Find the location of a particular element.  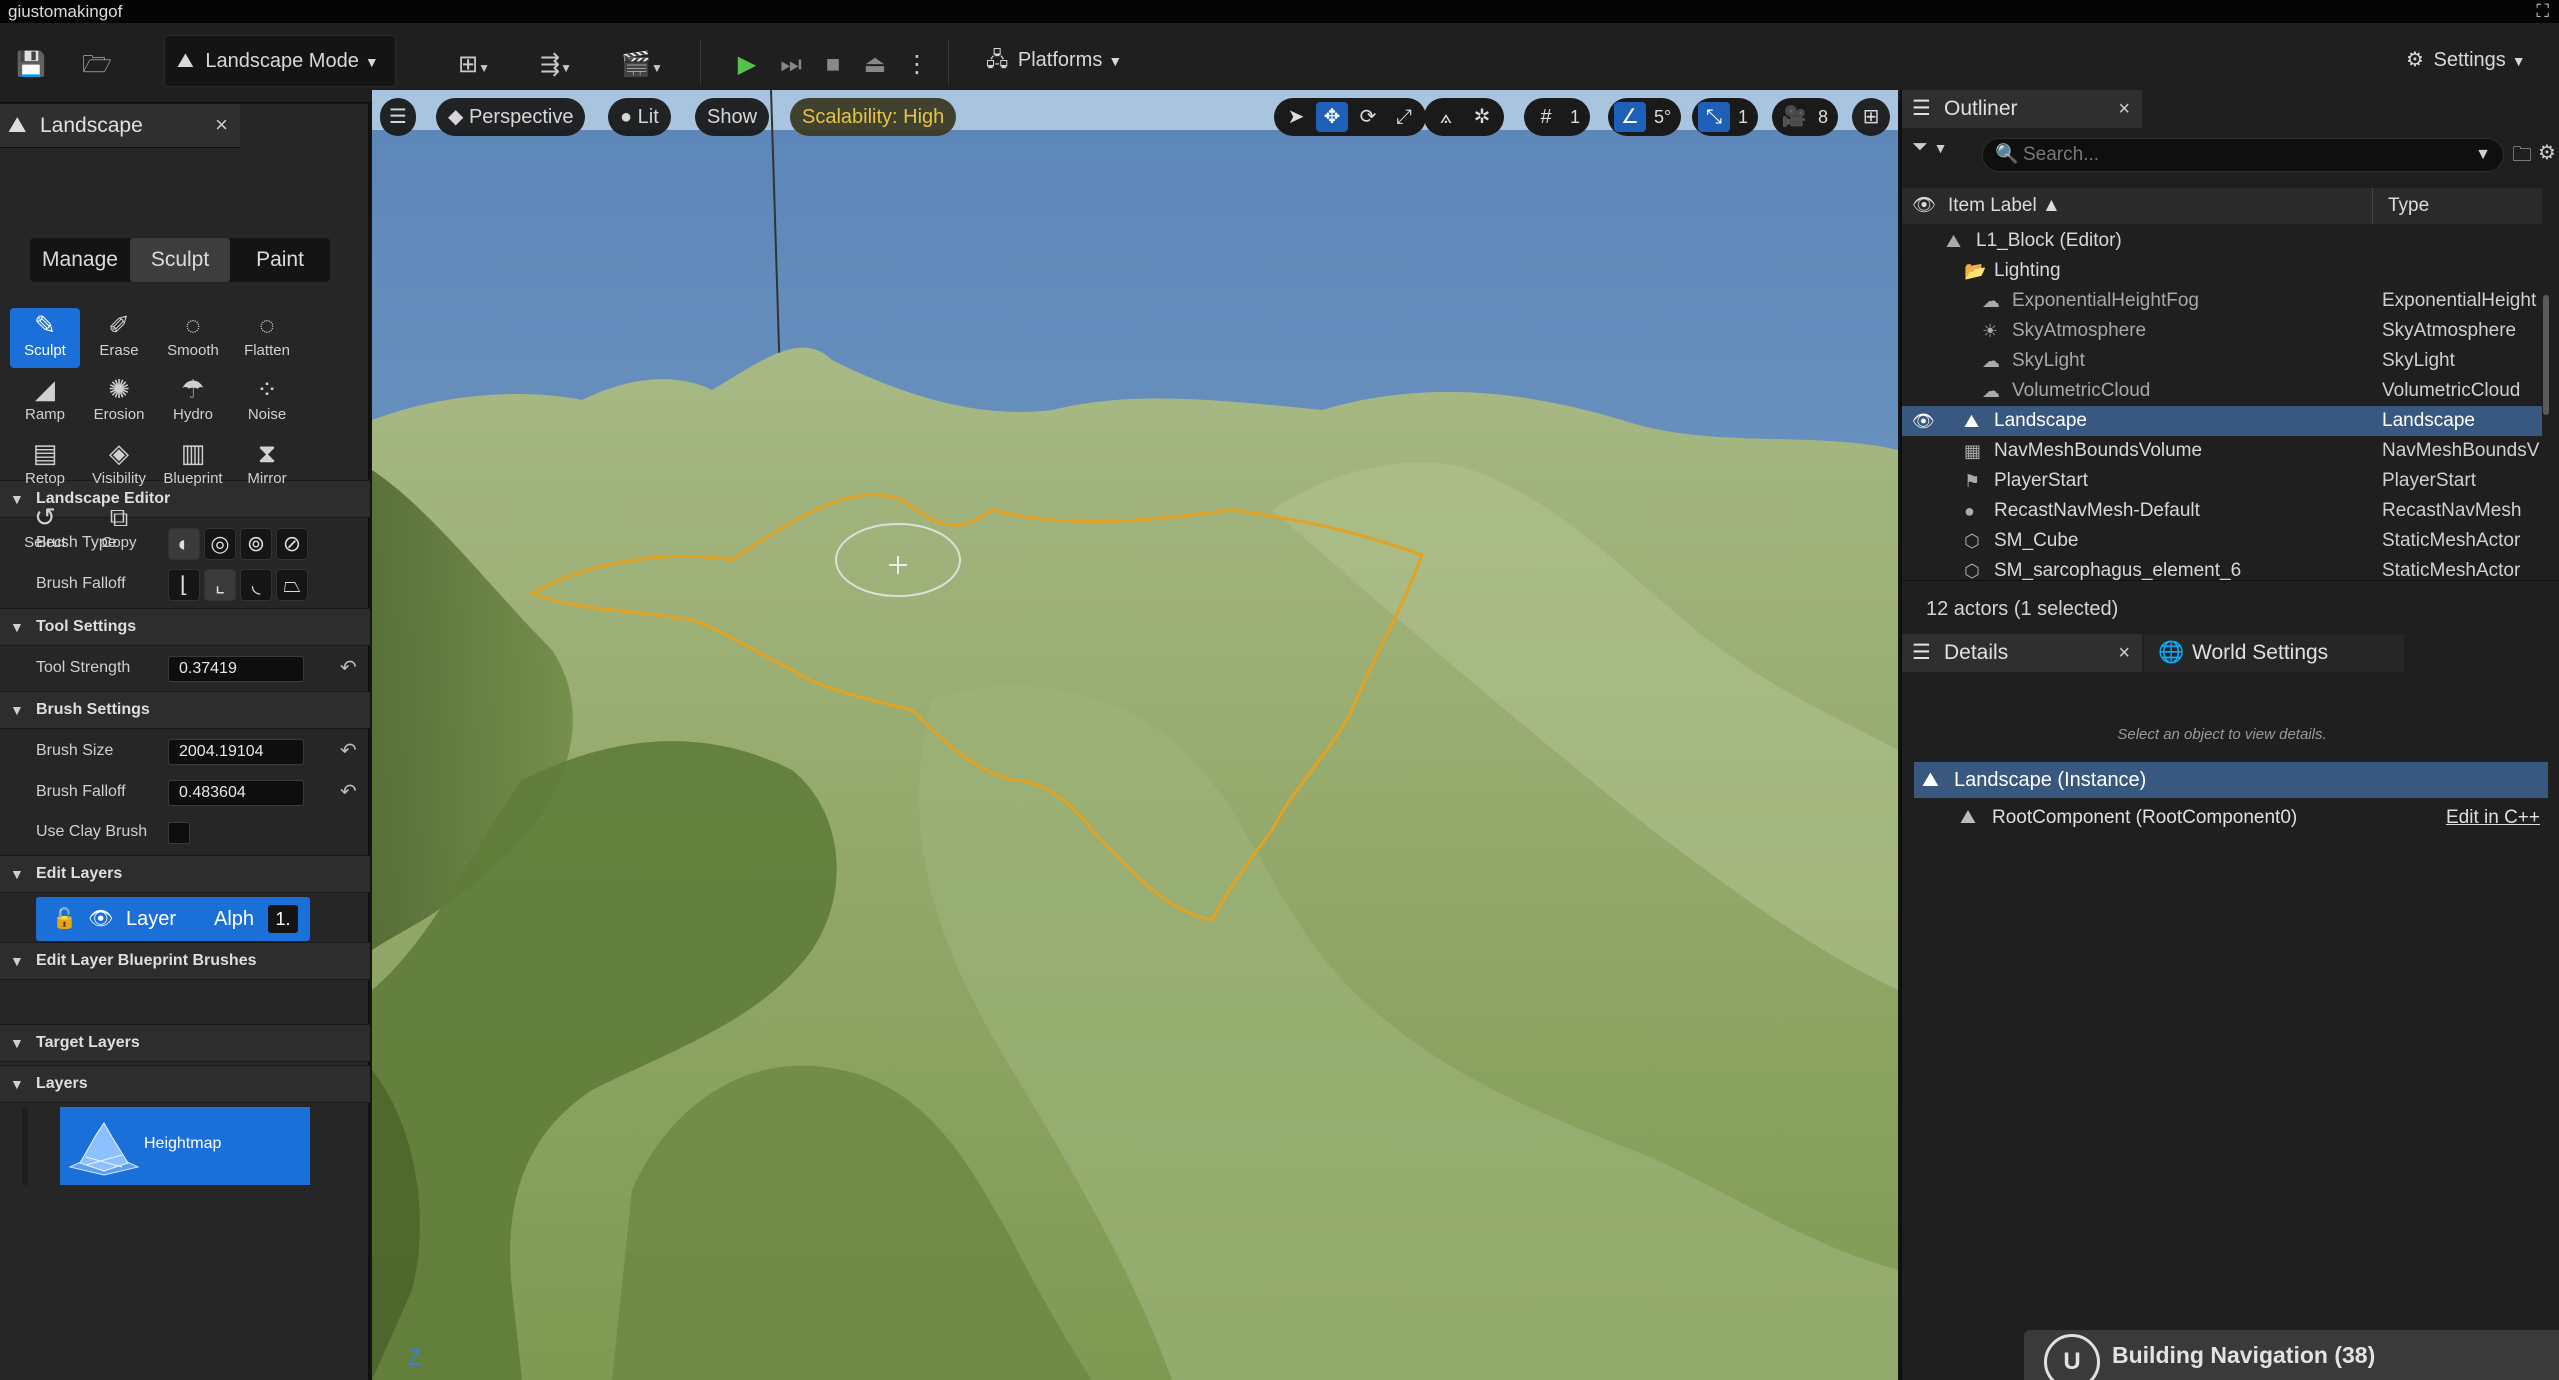

falloff-tip-icon: ⏢ is located at coordinates (292, 585).